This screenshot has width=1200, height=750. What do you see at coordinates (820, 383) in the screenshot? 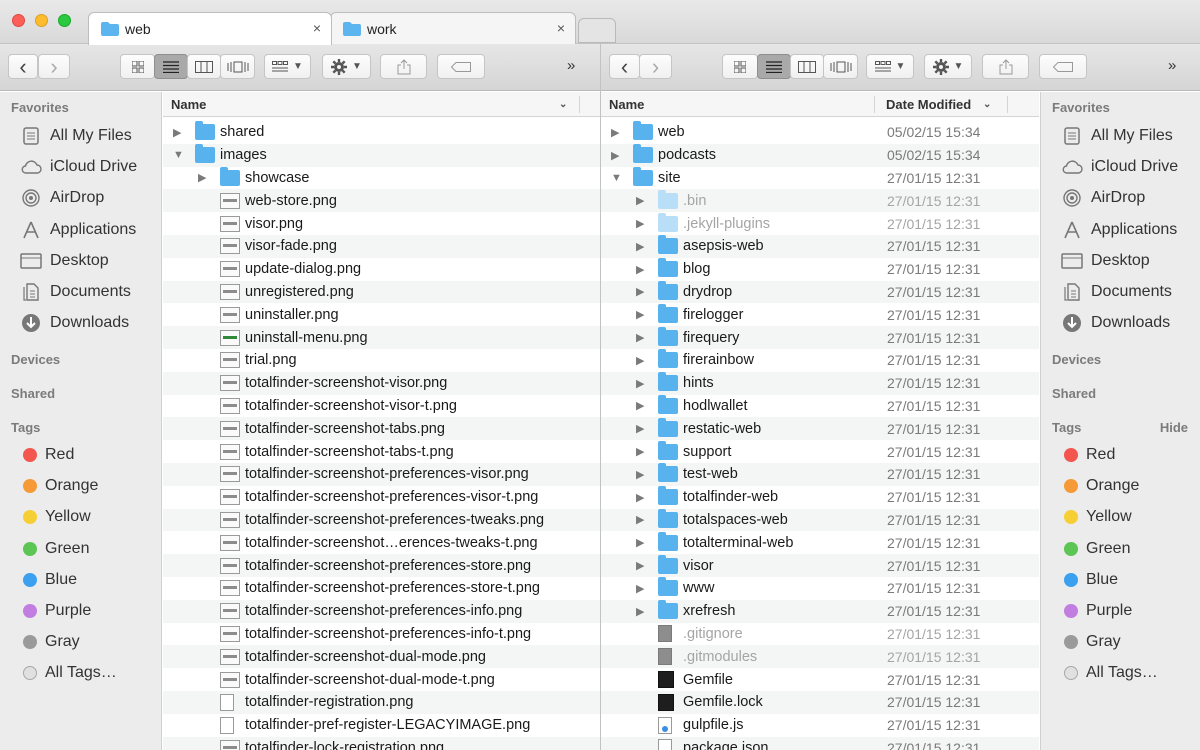
I see `file-row: ▶ hints 27/01/15 12:31` at bounding box center [820, 383].